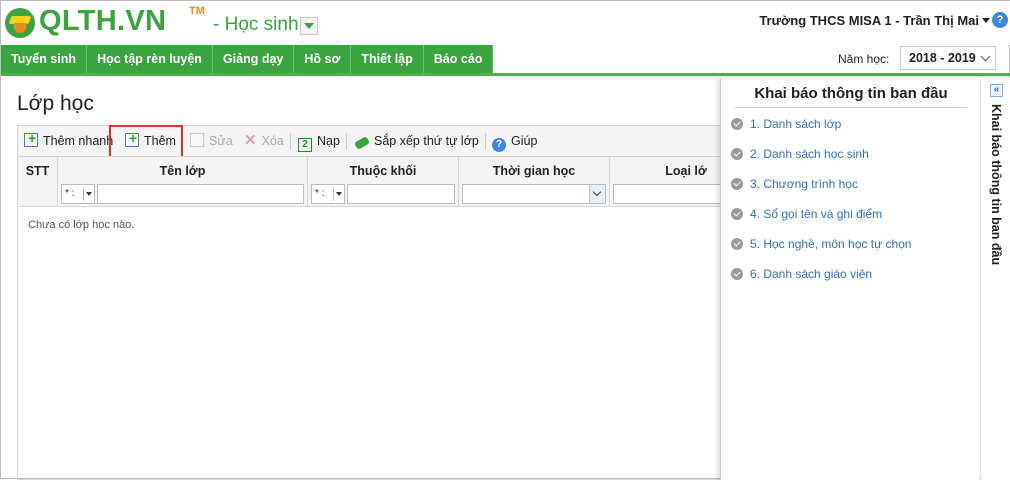  Describe the element at coordinates (253, 59) in the screenshot. I see `nav-tab-giang-day: Giảng dạy` at that location.